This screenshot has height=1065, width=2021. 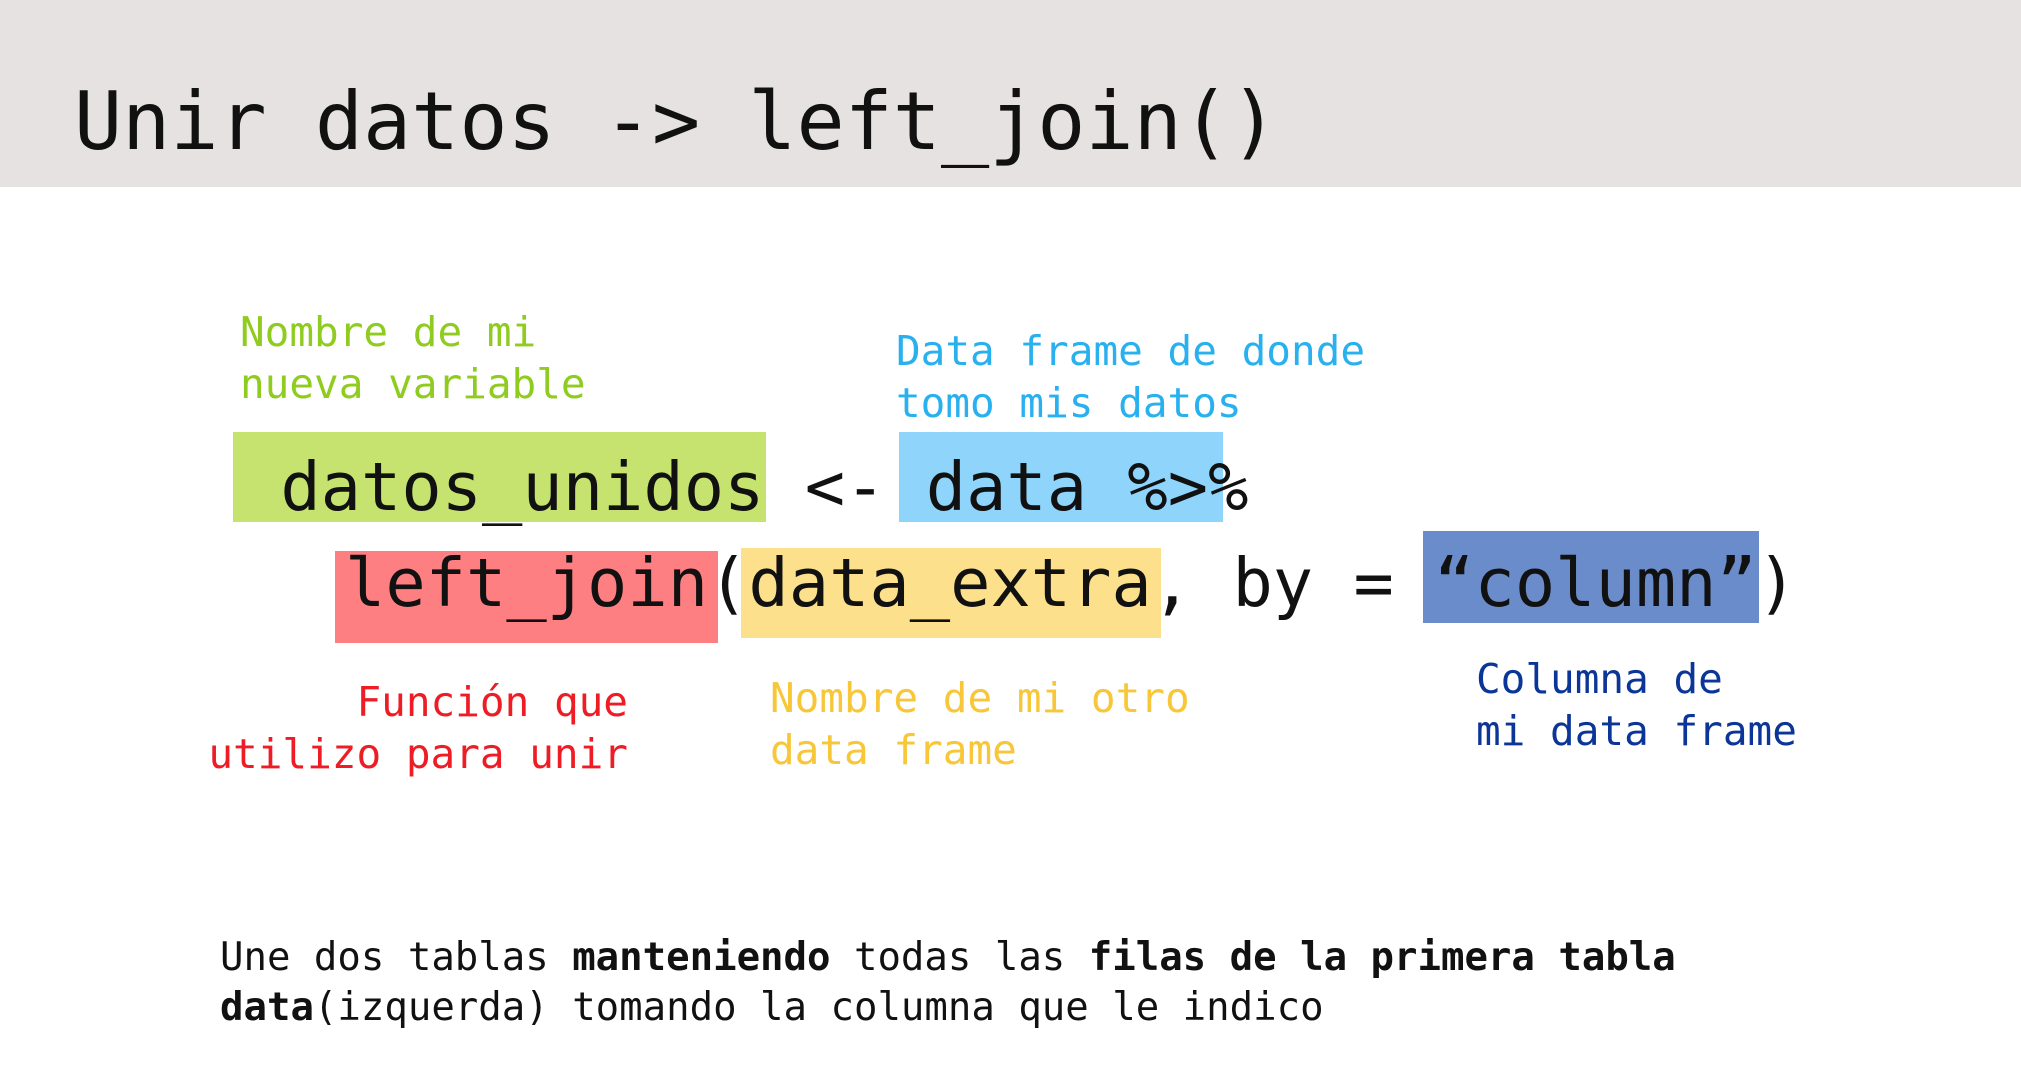 I want to click on note-text: todas las, so click(x=959, y=957).